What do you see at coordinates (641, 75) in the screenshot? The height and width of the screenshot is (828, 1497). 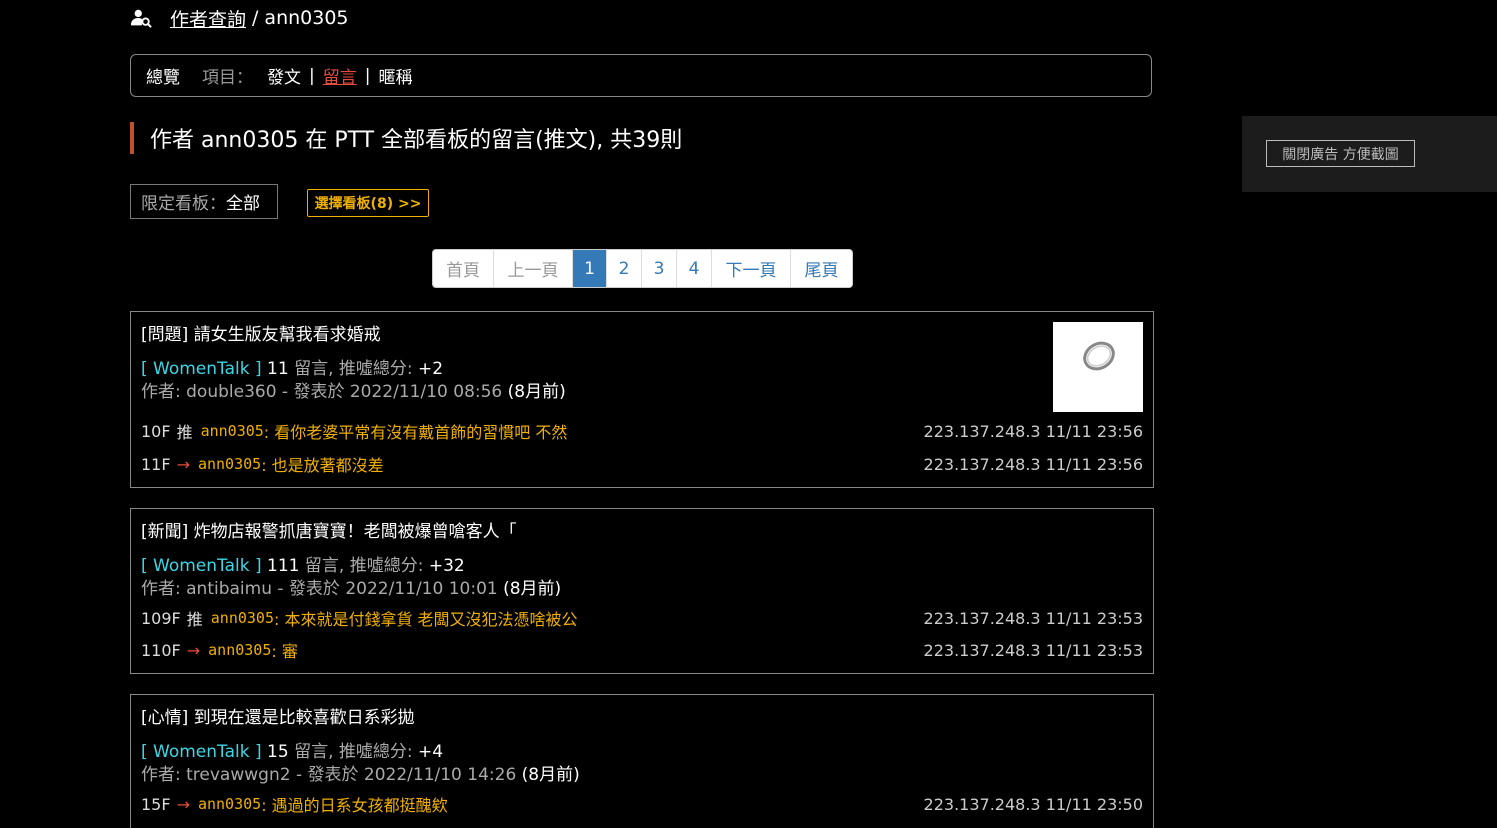 I see `category-tabs: 總覽 項目： 發文 | 留言 | 暱稱` at bounding box center [641, 75].